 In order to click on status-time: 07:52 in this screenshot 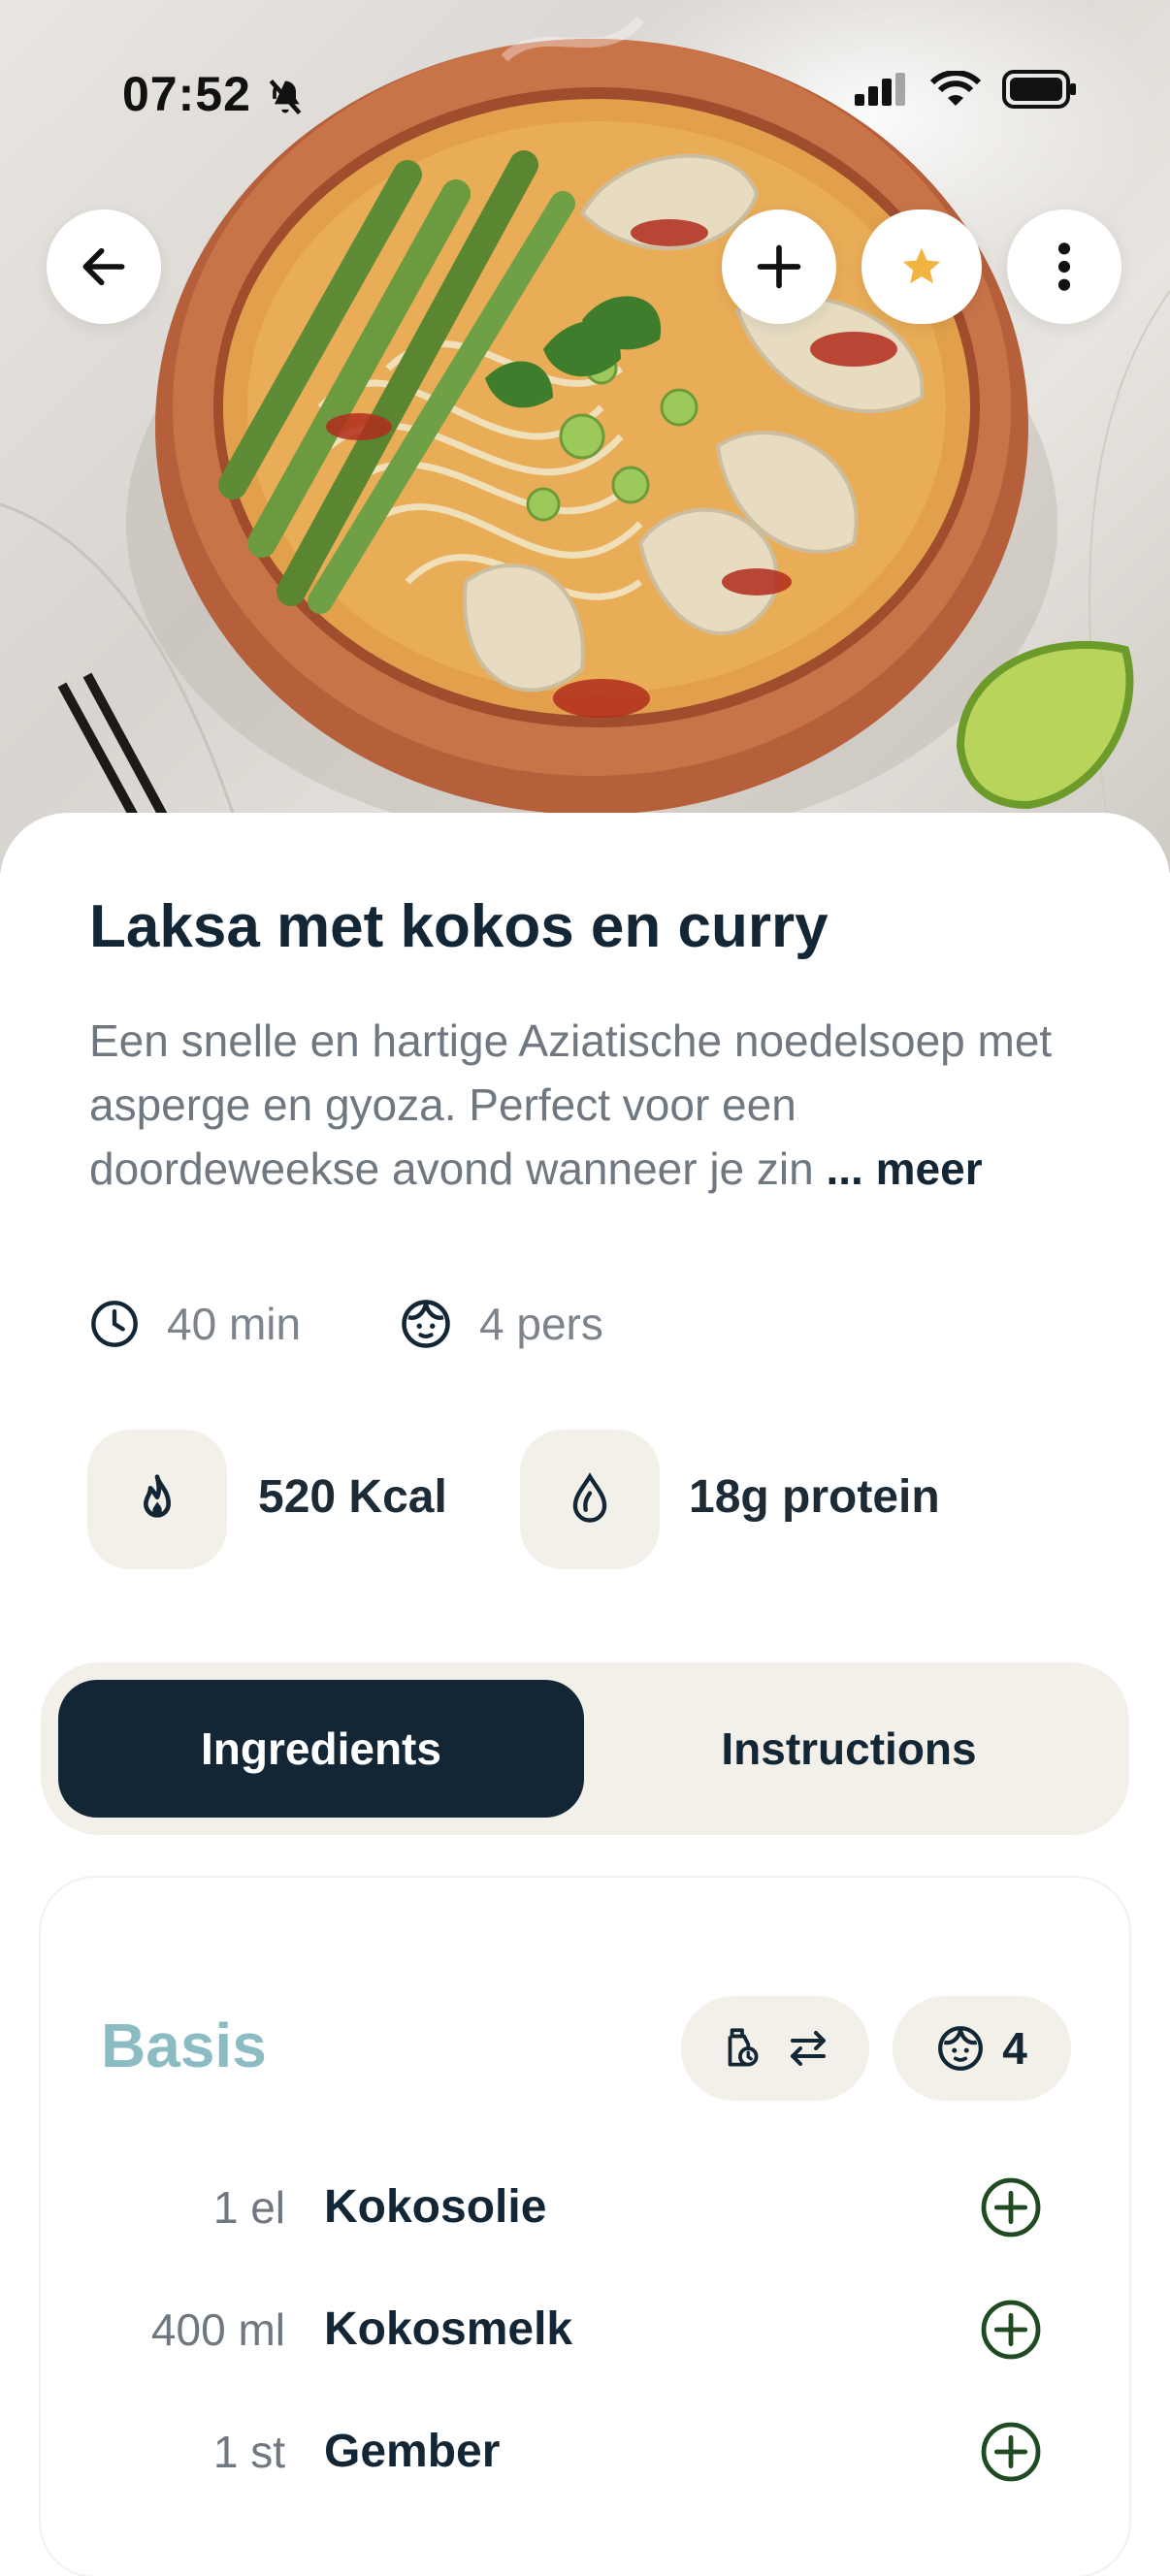, I will do `click(186, 94)`.